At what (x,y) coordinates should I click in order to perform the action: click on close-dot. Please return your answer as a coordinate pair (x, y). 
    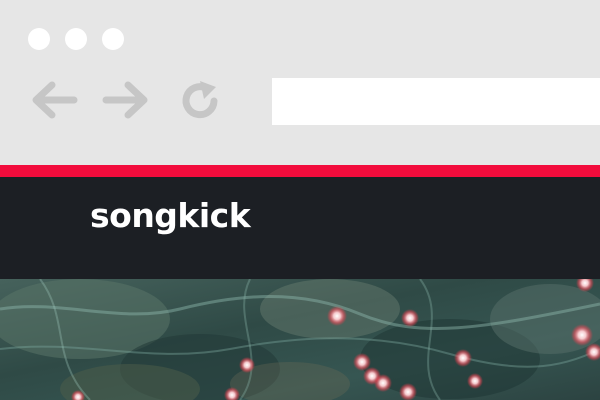
    Looking at the image, I should click on (39, 39).